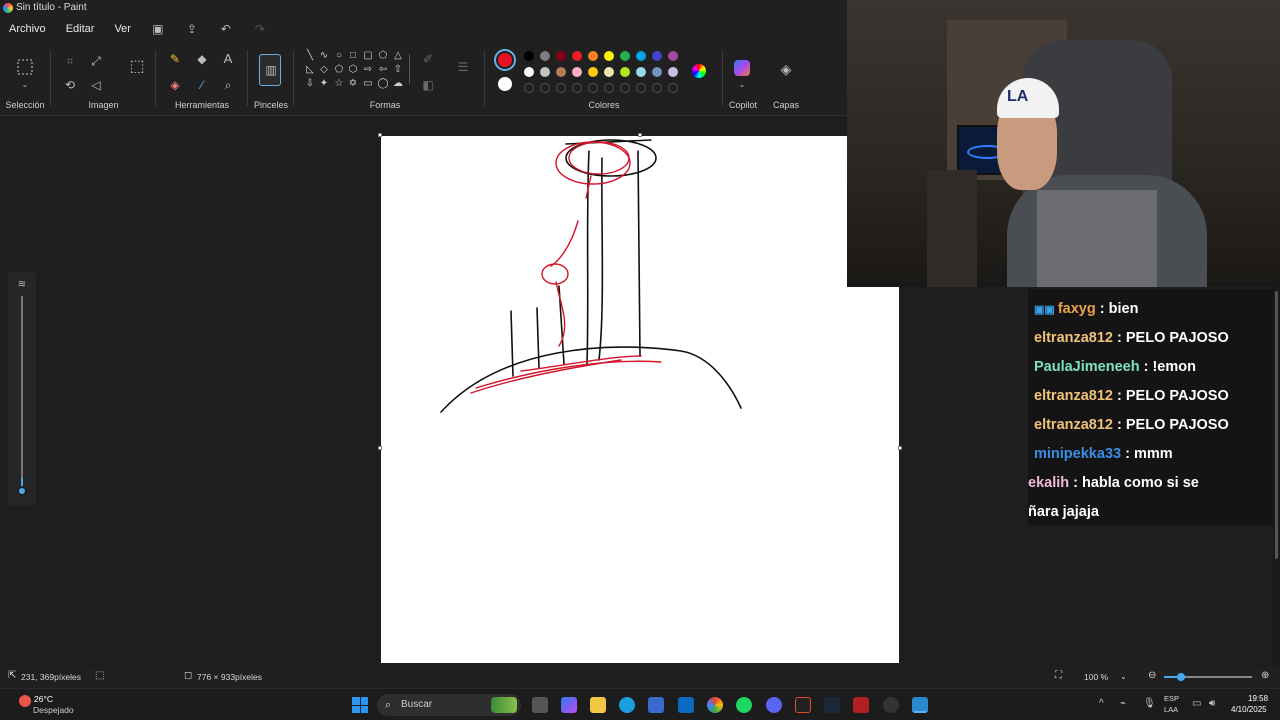 The image size is (1280, 720). What do you see at coordinates (715, 705) in the screenshot?
I see `chrome-icon` at bounding box center [715, 705].